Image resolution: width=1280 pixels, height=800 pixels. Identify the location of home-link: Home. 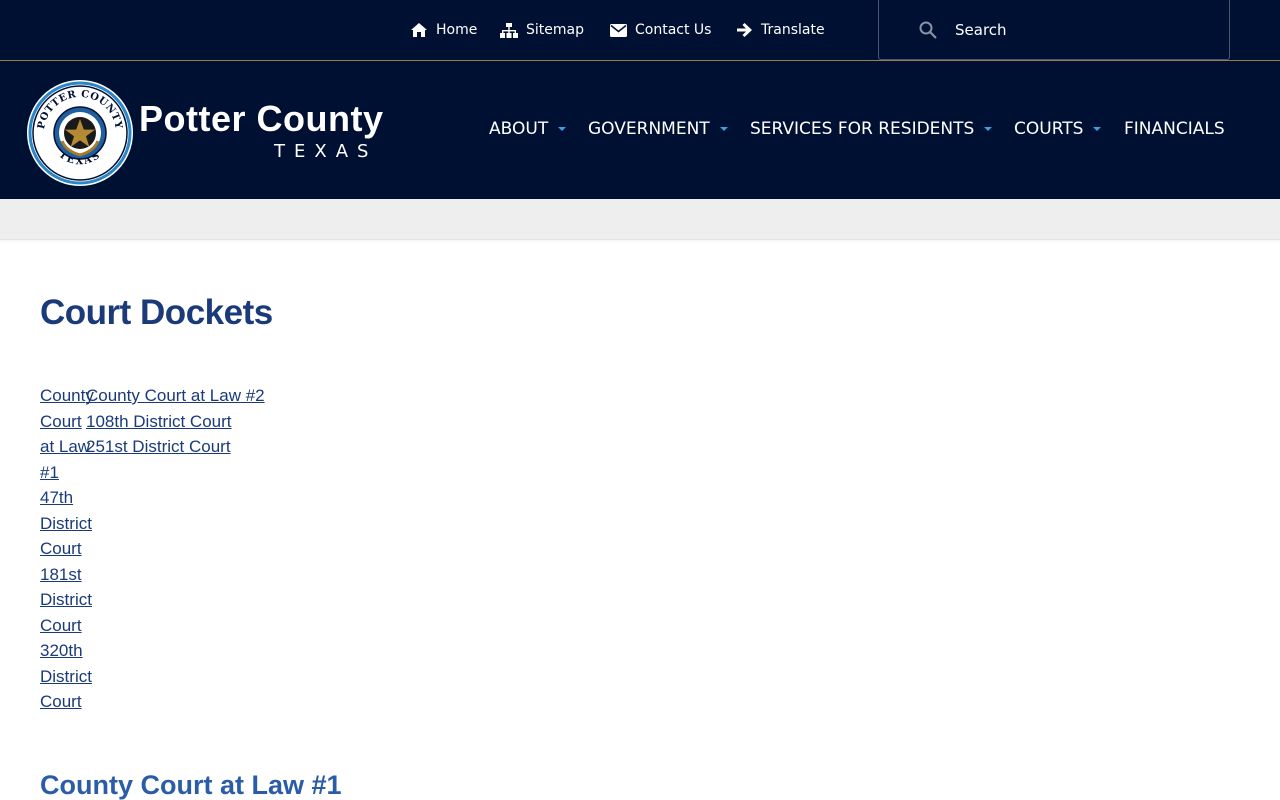
(443, 30).